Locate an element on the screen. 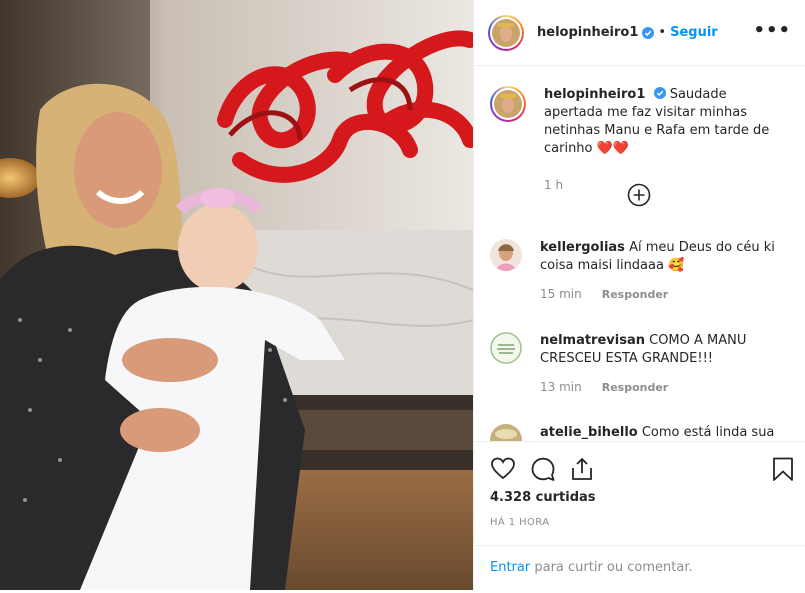 This screenshot has height=593, width=805. likes-count: 4.328 curtidas is located at coordinates (543, 497).